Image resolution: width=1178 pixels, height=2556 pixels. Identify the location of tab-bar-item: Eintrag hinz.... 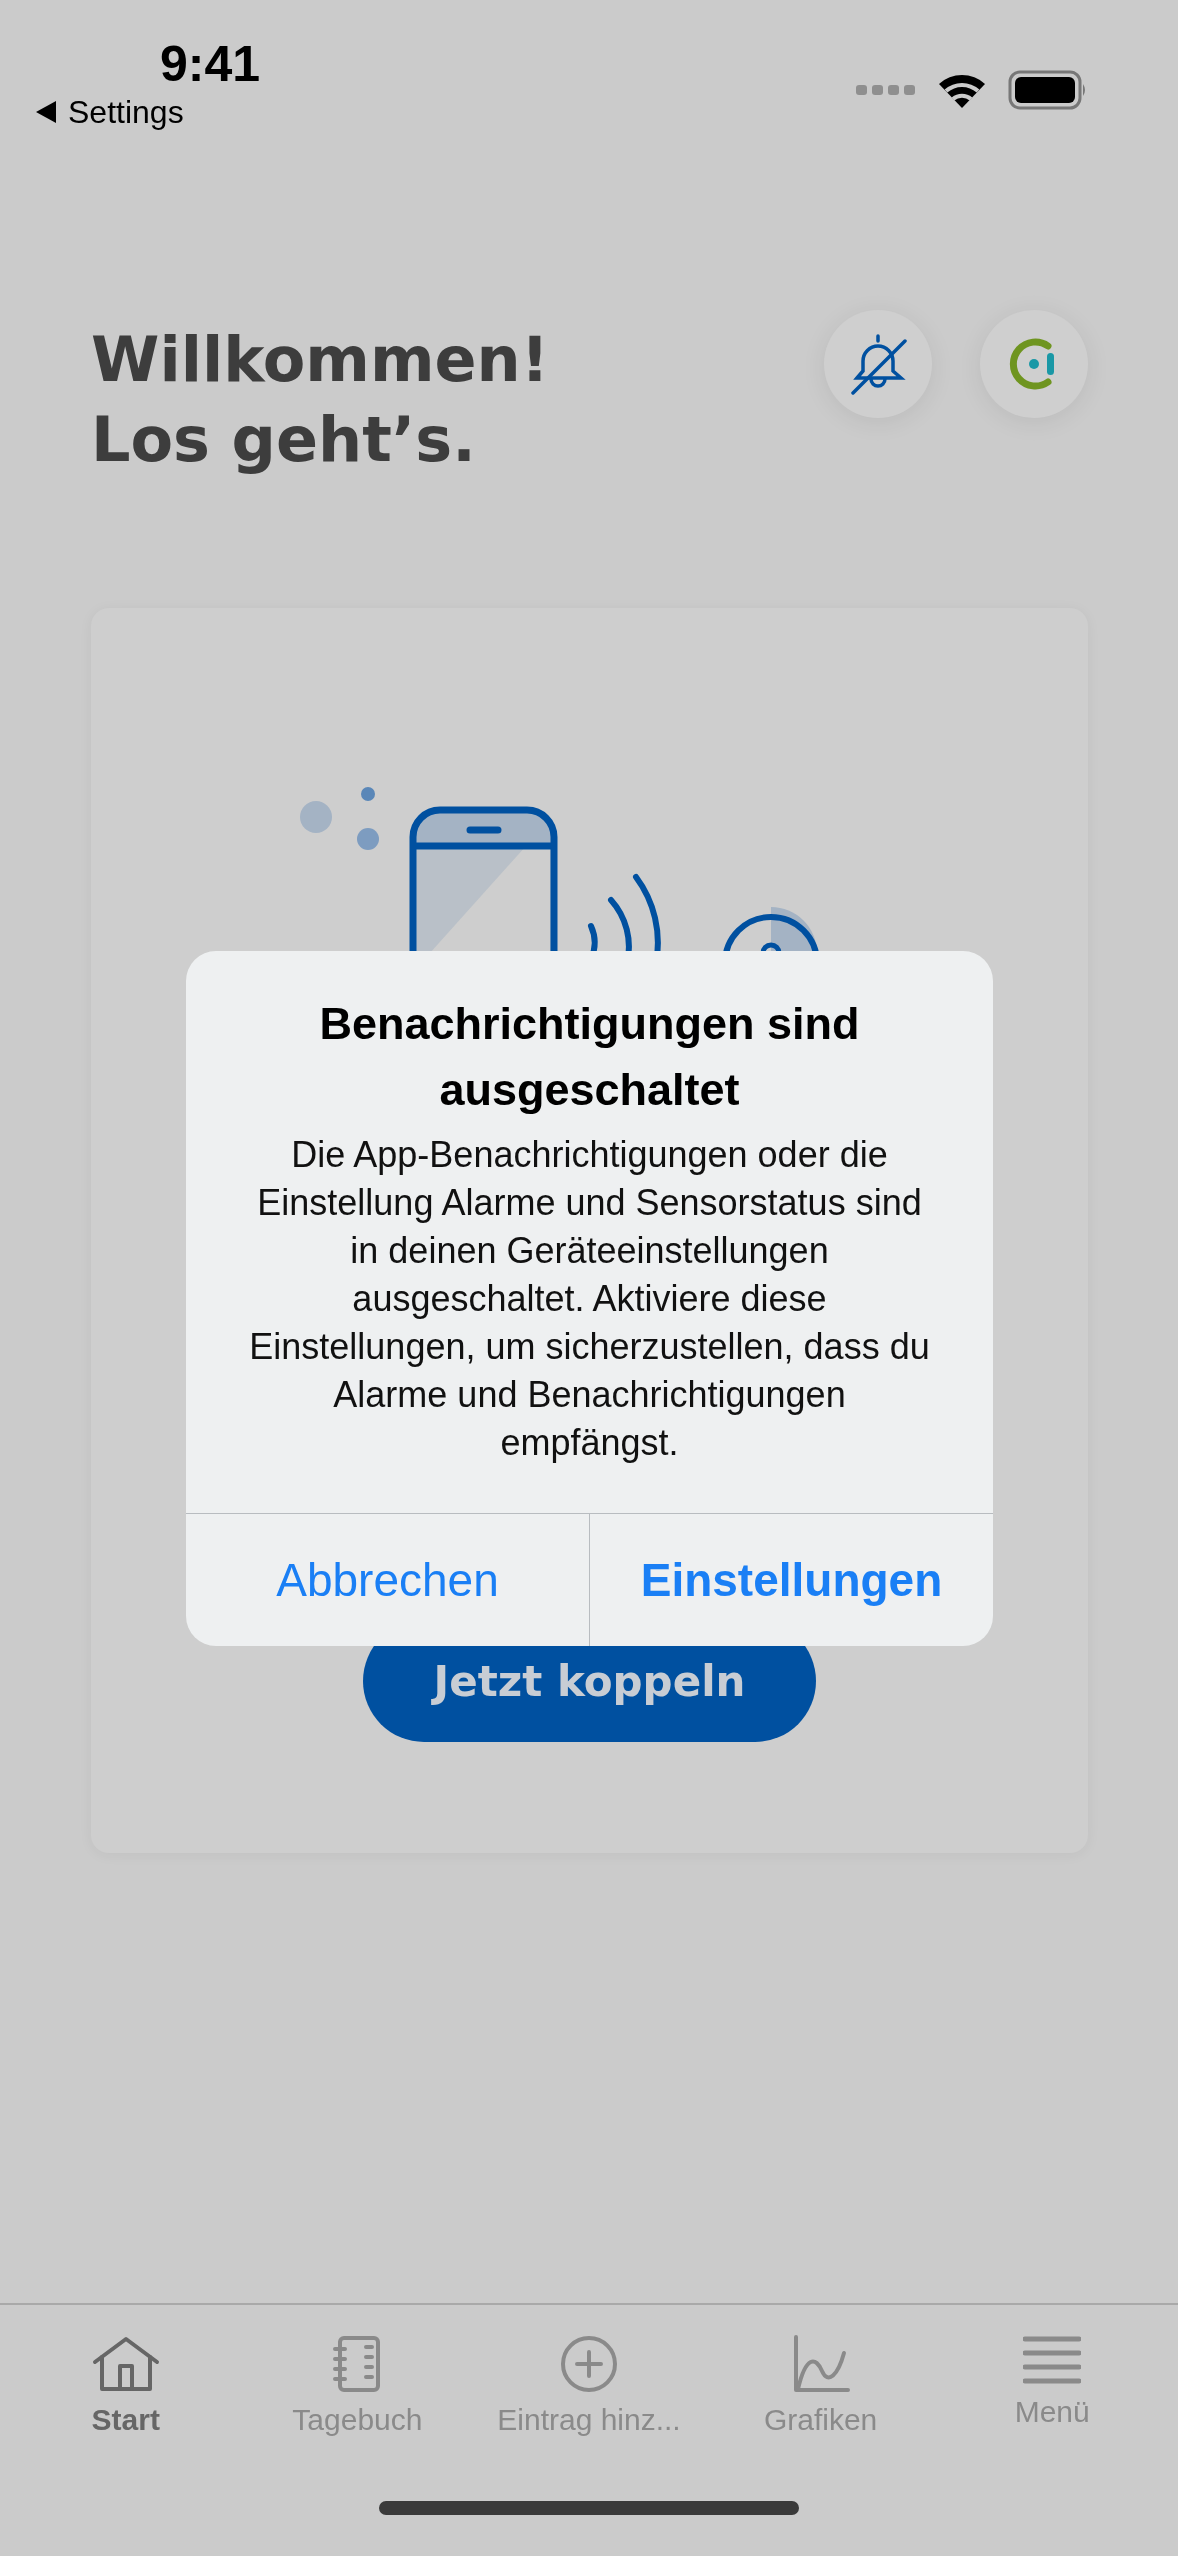
(589, 2386).